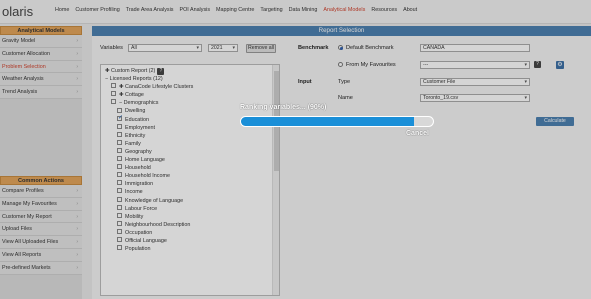  What do you see at coordinates (283, 107) in the screenshot?
I see `progress-message: Ranking variables... (90%)` at bounding box center [283, 107].